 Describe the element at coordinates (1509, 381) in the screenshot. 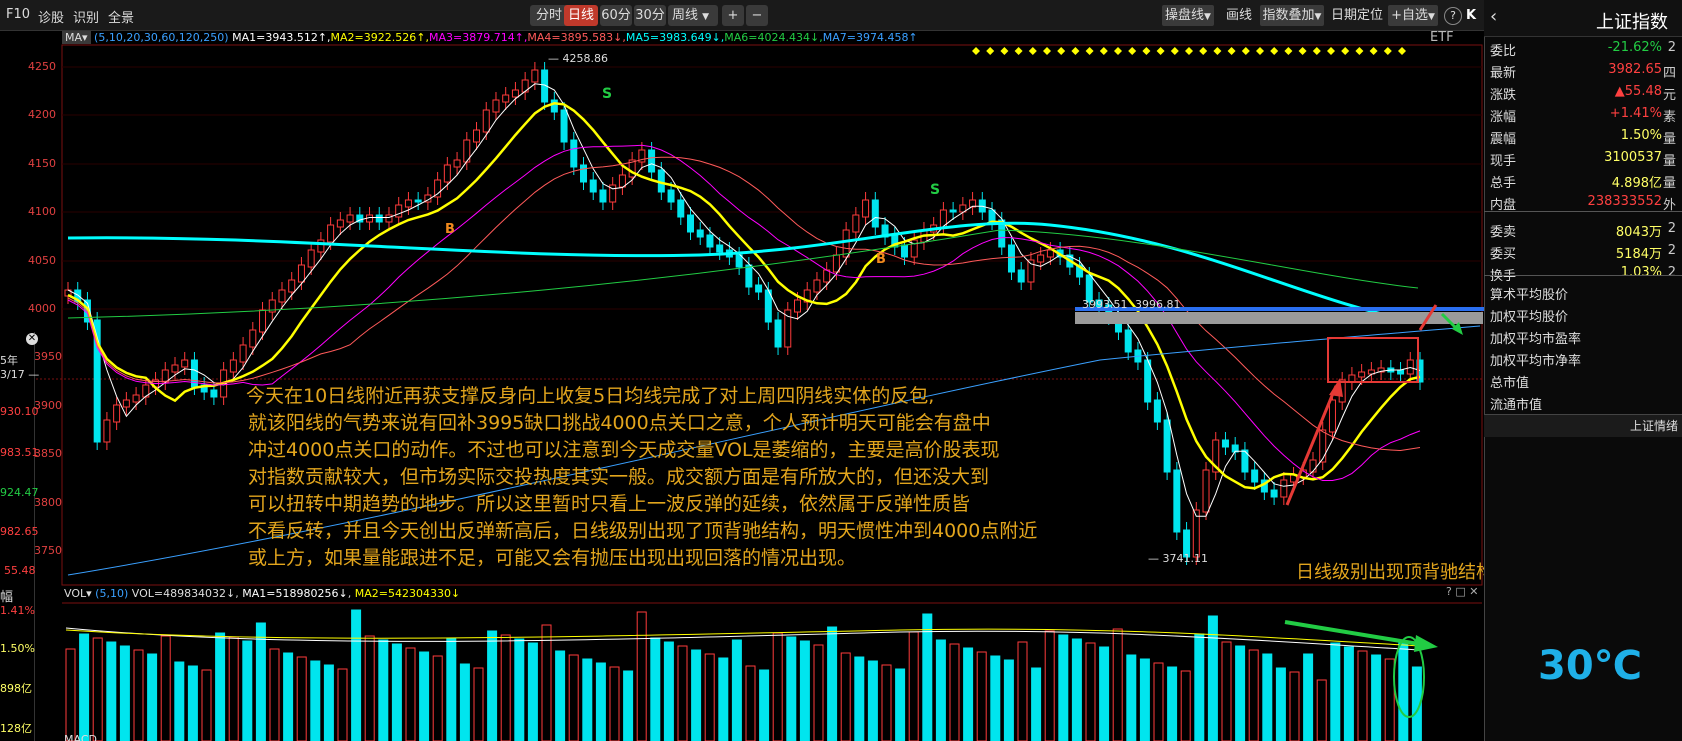

I see `quote-link: 总市值` at that location.